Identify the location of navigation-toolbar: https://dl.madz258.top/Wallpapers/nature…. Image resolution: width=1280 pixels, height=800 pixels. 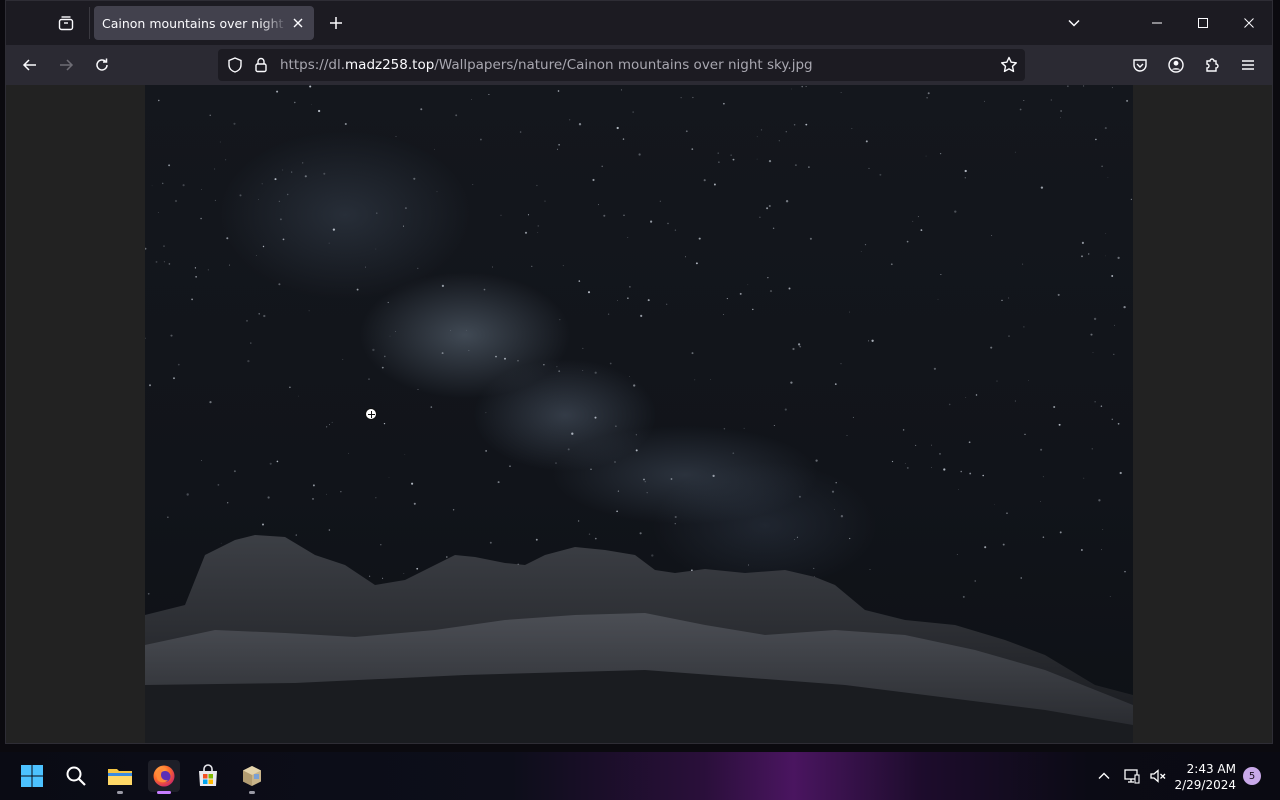
(639, 65).